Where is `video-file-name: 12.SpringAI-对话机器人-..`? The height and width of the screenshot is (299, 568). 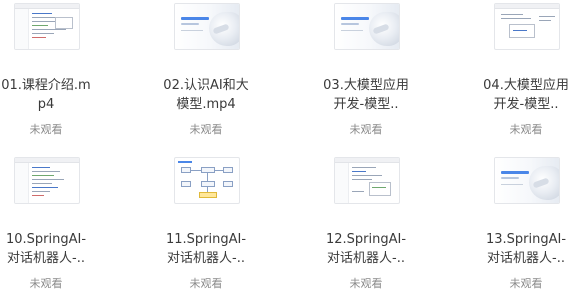
video-file-name: 12.SpringAI-对话机器人-.. is located at coordinates (366, 249).